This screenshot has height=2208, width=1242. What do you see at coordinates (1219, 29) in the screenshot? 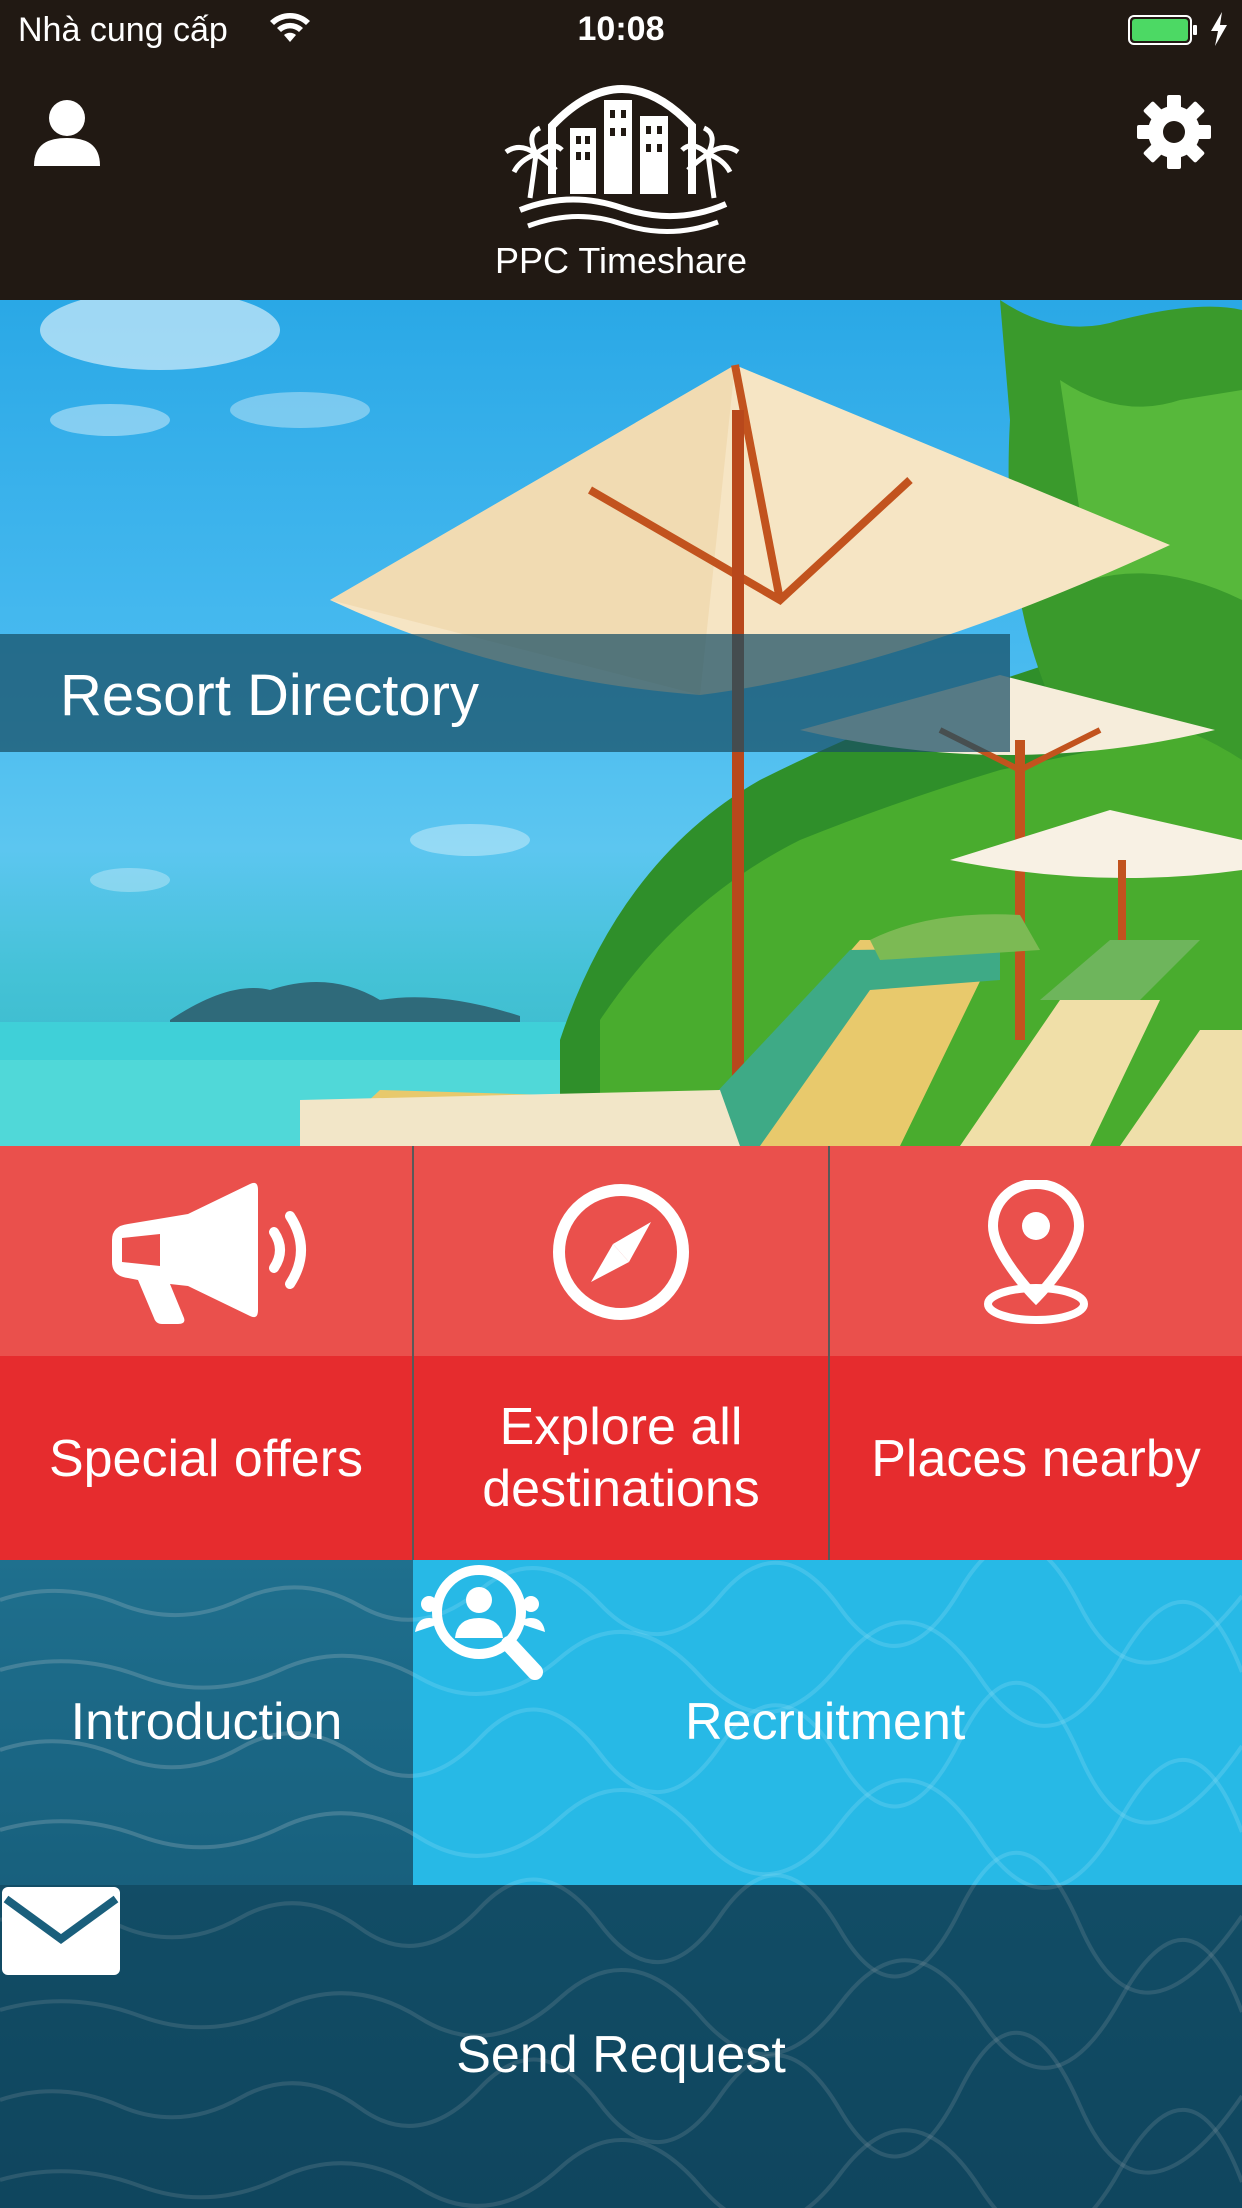
I see `charging-icon` at bounding box center [1219, 29].